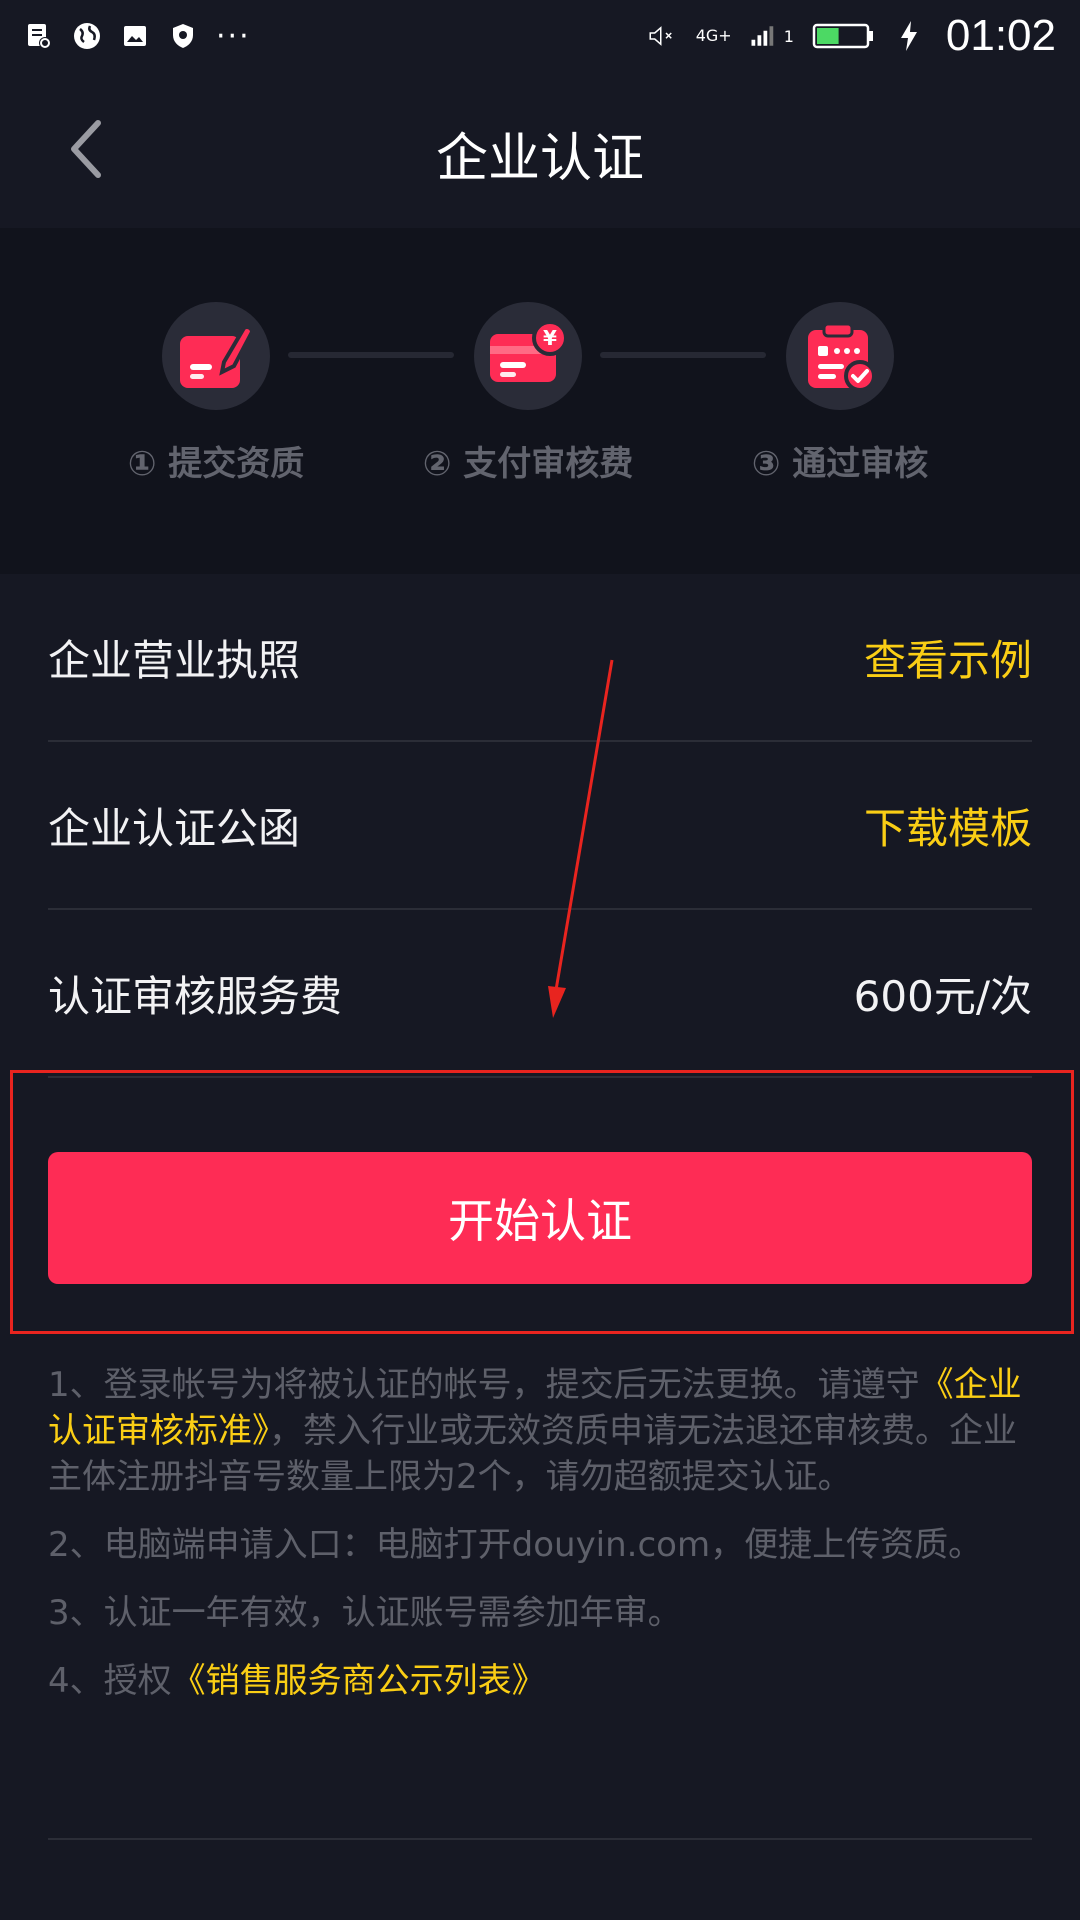  Describe the element at coordinates (110, 1681) in the screenshot. I see `note-4-text: 4、授权` at that location.